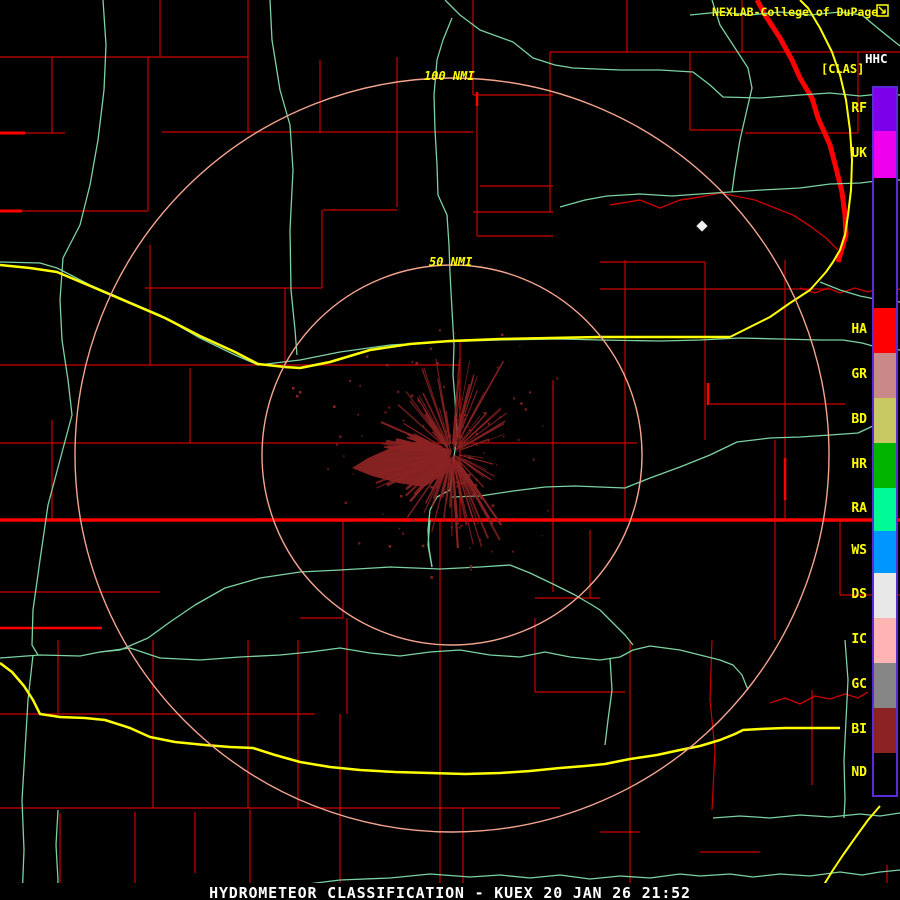 This screenshot has height=900, width=900. Describe the element at coordinates (425, 454) in the screenshot. I see `radar-echoes` at that location.